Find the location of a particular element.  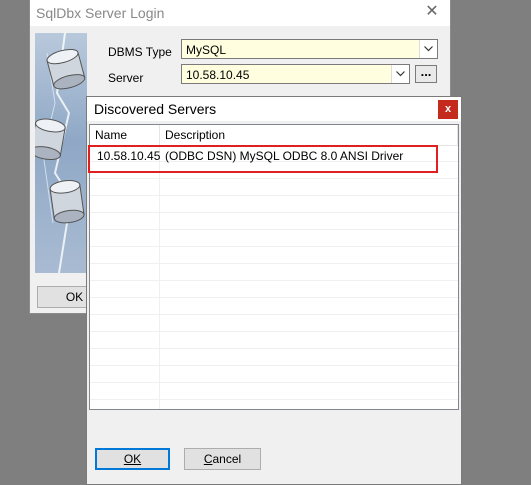

login-window-title: SqlDbx Server Login is located at coordinates (100, 13).